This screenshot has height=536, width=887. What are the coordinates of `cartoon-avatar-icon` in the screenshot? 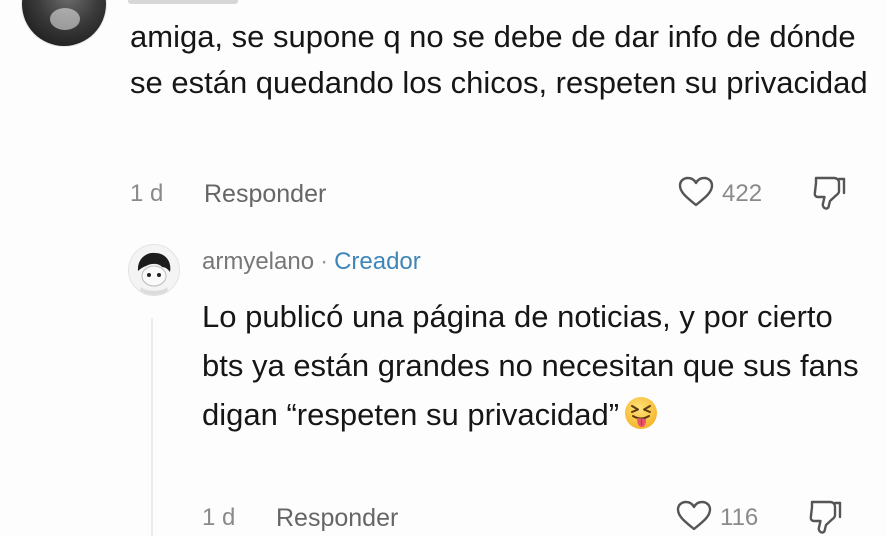 It's located at (154, 270).